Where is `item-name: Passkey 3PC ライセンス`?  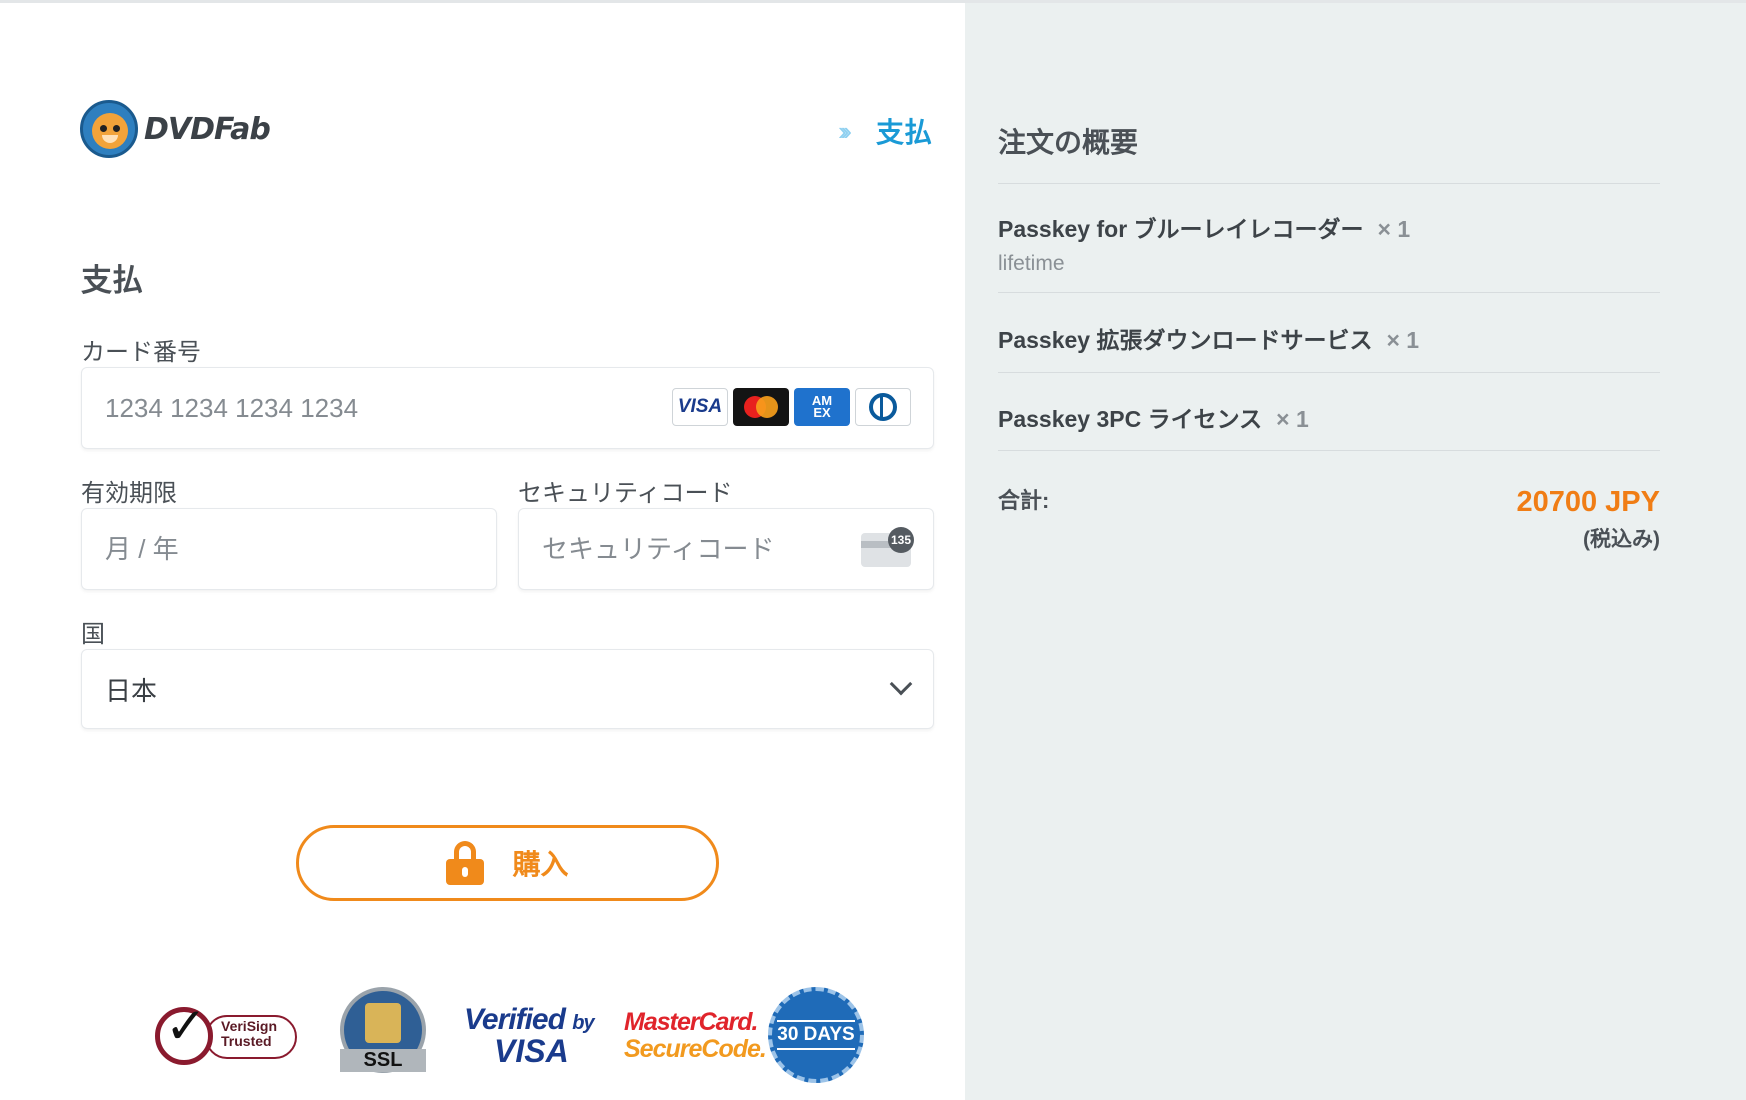
item-name: Passkey 3PC ライセンス is located at coordinates (1130, 419).